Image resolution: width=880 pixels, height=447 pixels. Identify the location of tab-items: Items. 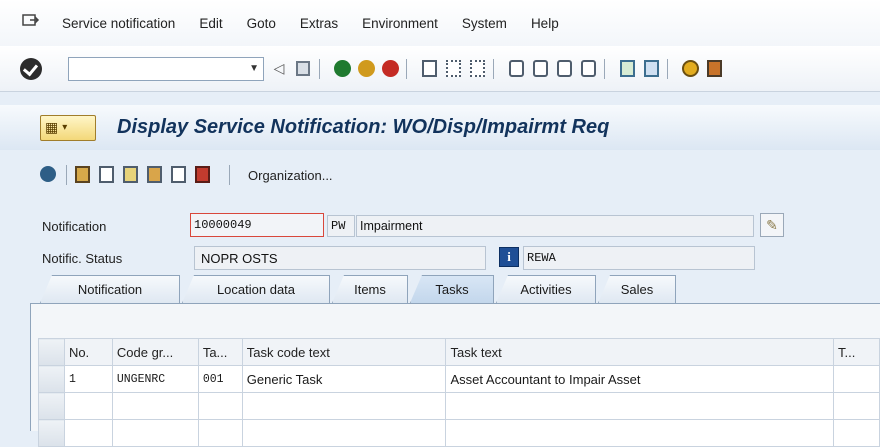
(370, 289).